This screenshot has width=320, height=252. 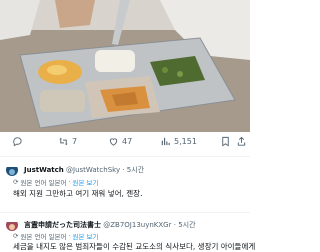 I want to click on heart-icon, so click(x=113, y=142).